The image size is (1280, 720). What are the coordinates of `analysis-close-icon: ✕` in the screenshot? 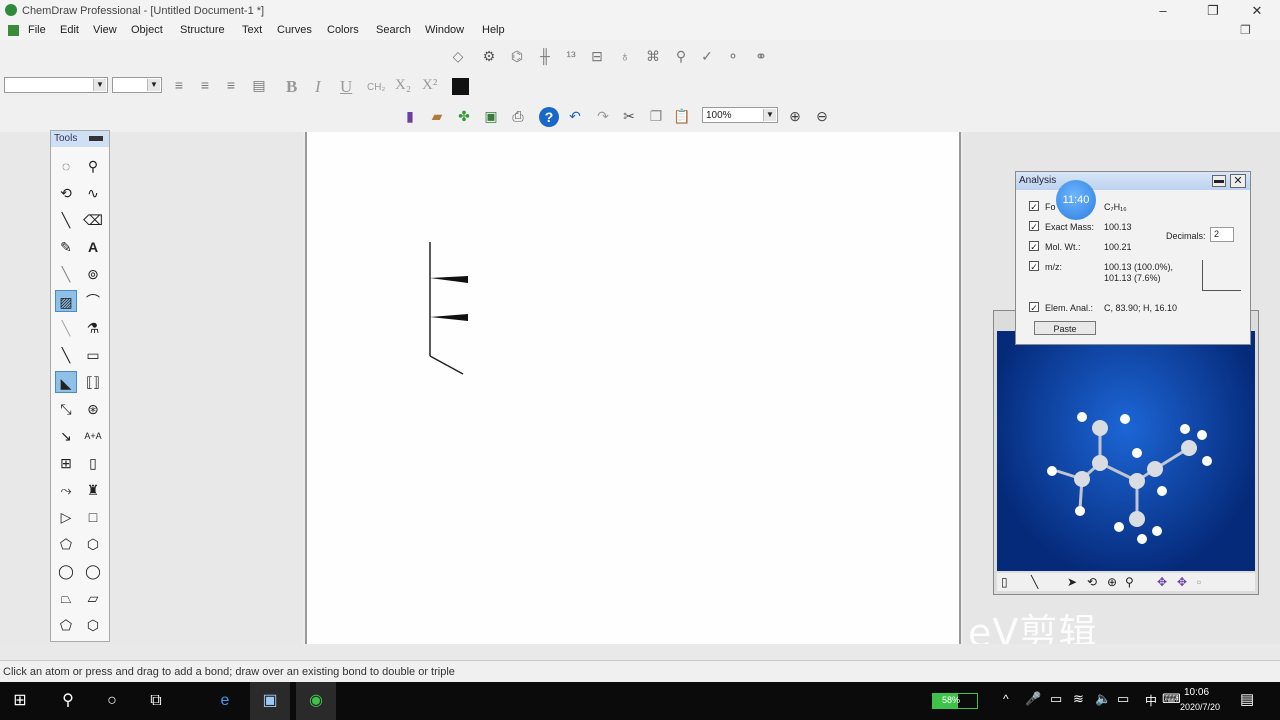 It's located at (1238, 181).